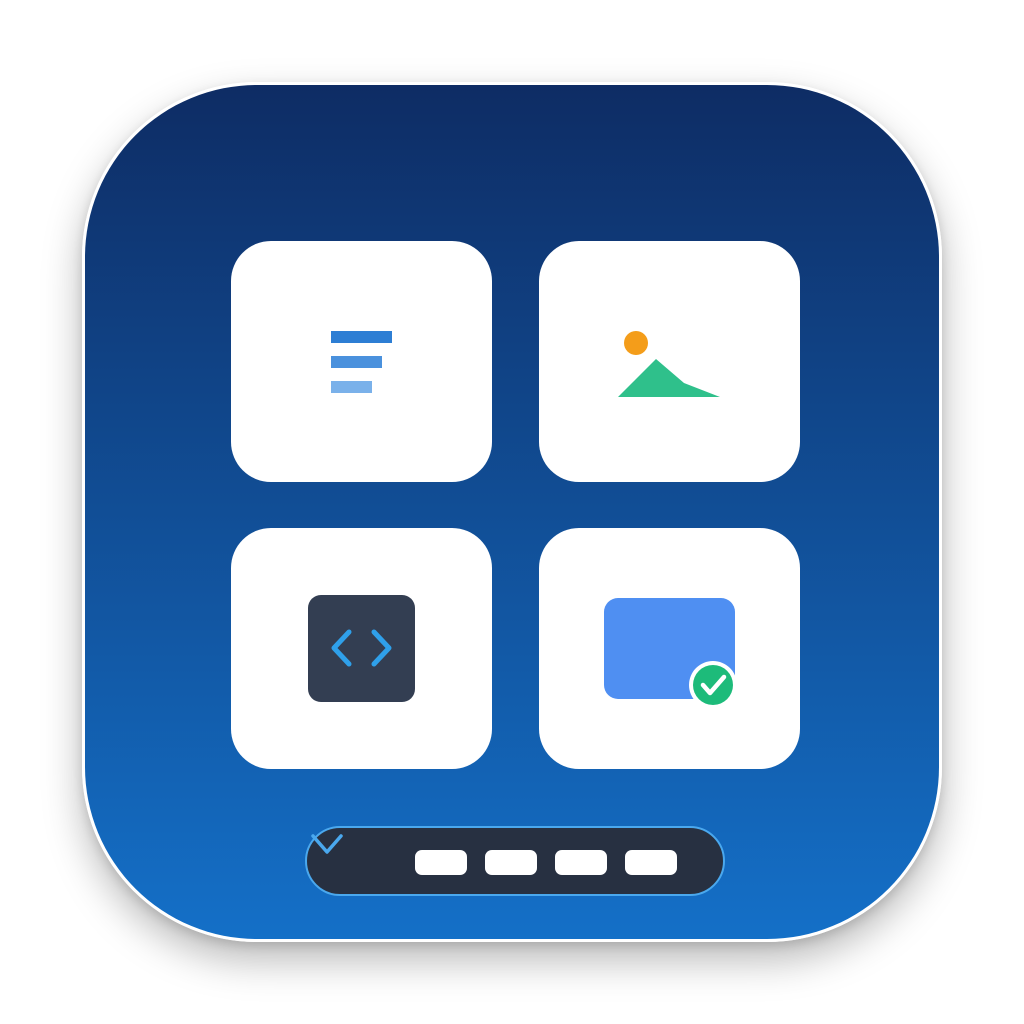  I want to click on code-brackets-icon, so click(361, 648).